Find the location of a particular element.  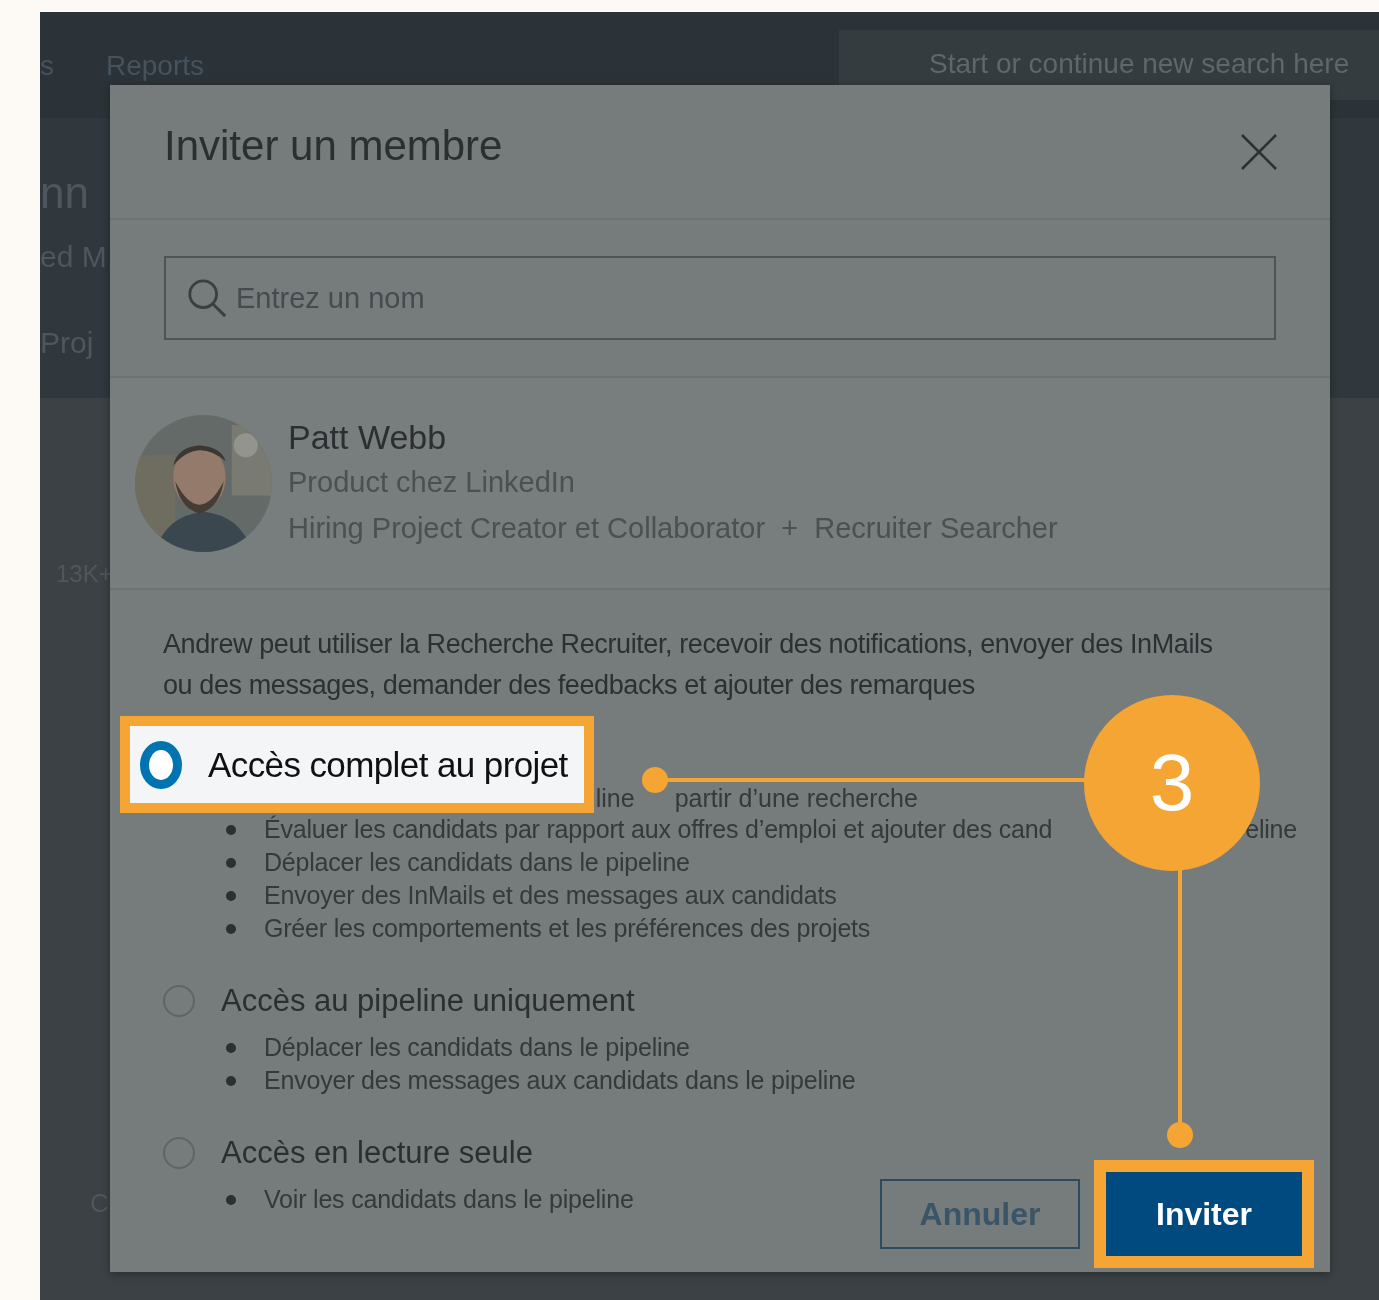

permission-text: Gréer les comportements et les préférences des projets is located at coordinates (567, 928).